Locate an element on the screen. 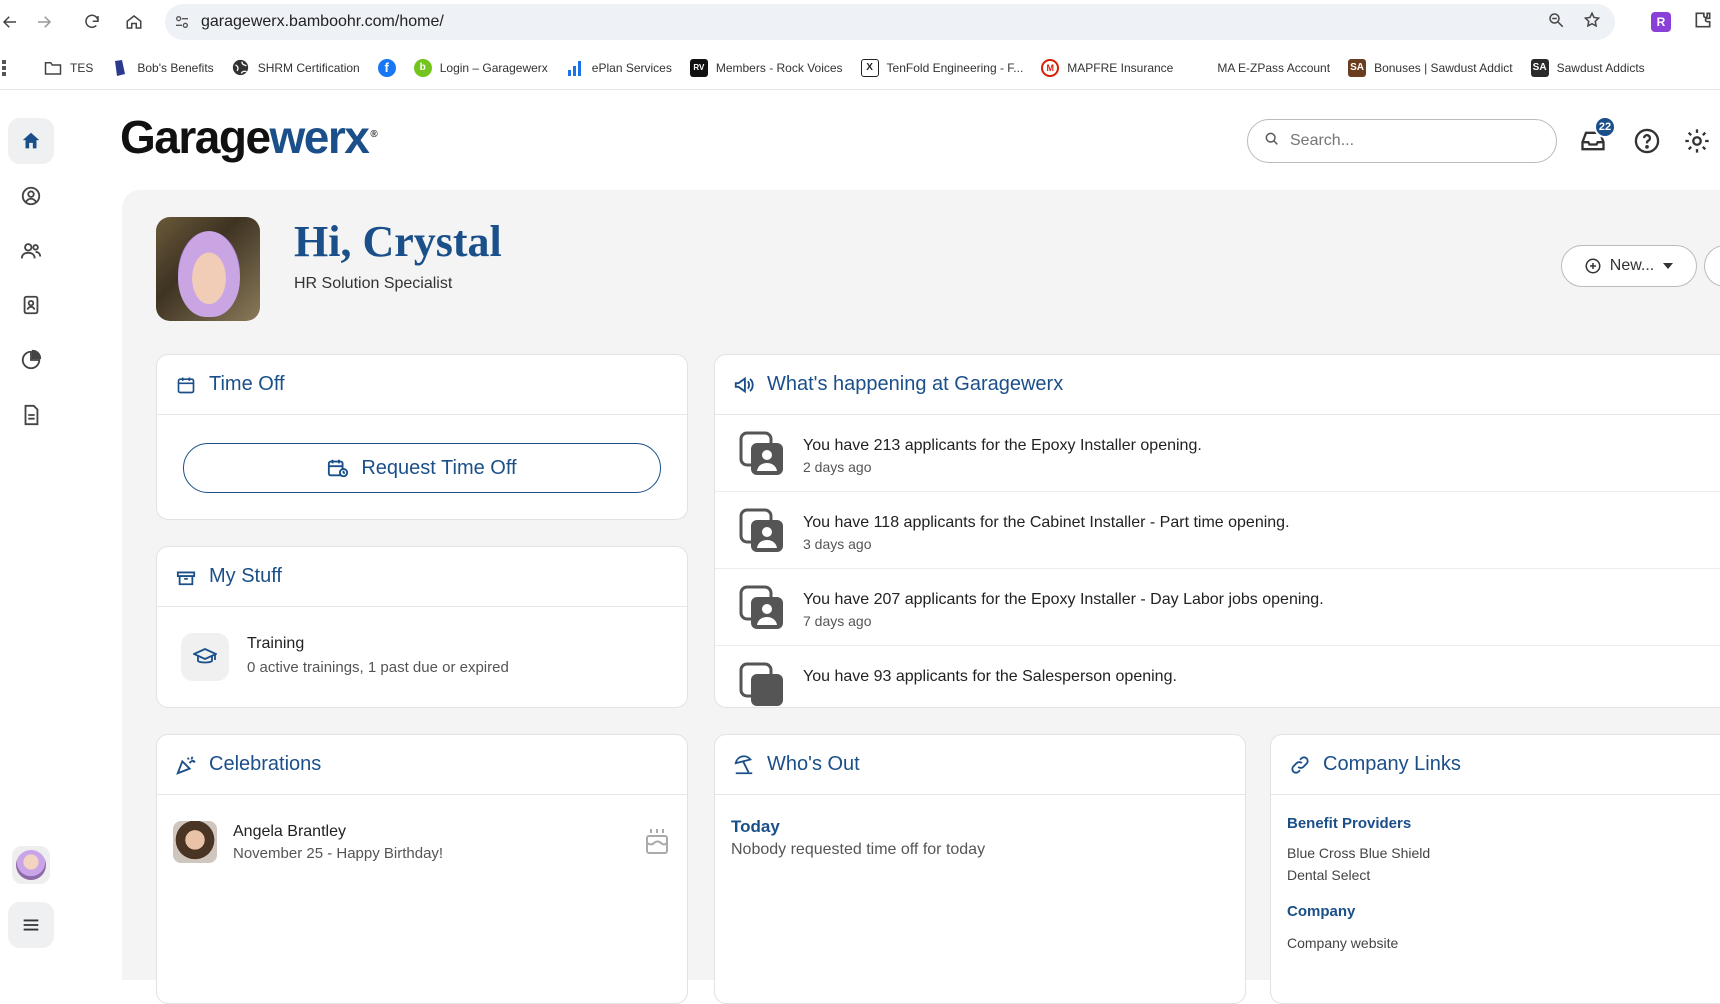 The width and height of the screenshot is (1720, 1004). megaphone-icon is located at coordinates (744, 385).